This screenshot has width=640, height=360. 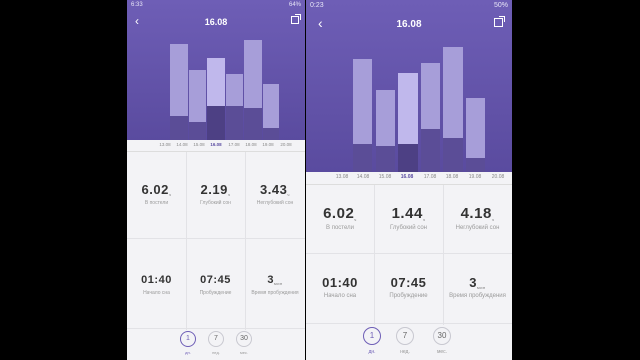 I want to click on date-title: 16.08, so click(x=409, y=24).